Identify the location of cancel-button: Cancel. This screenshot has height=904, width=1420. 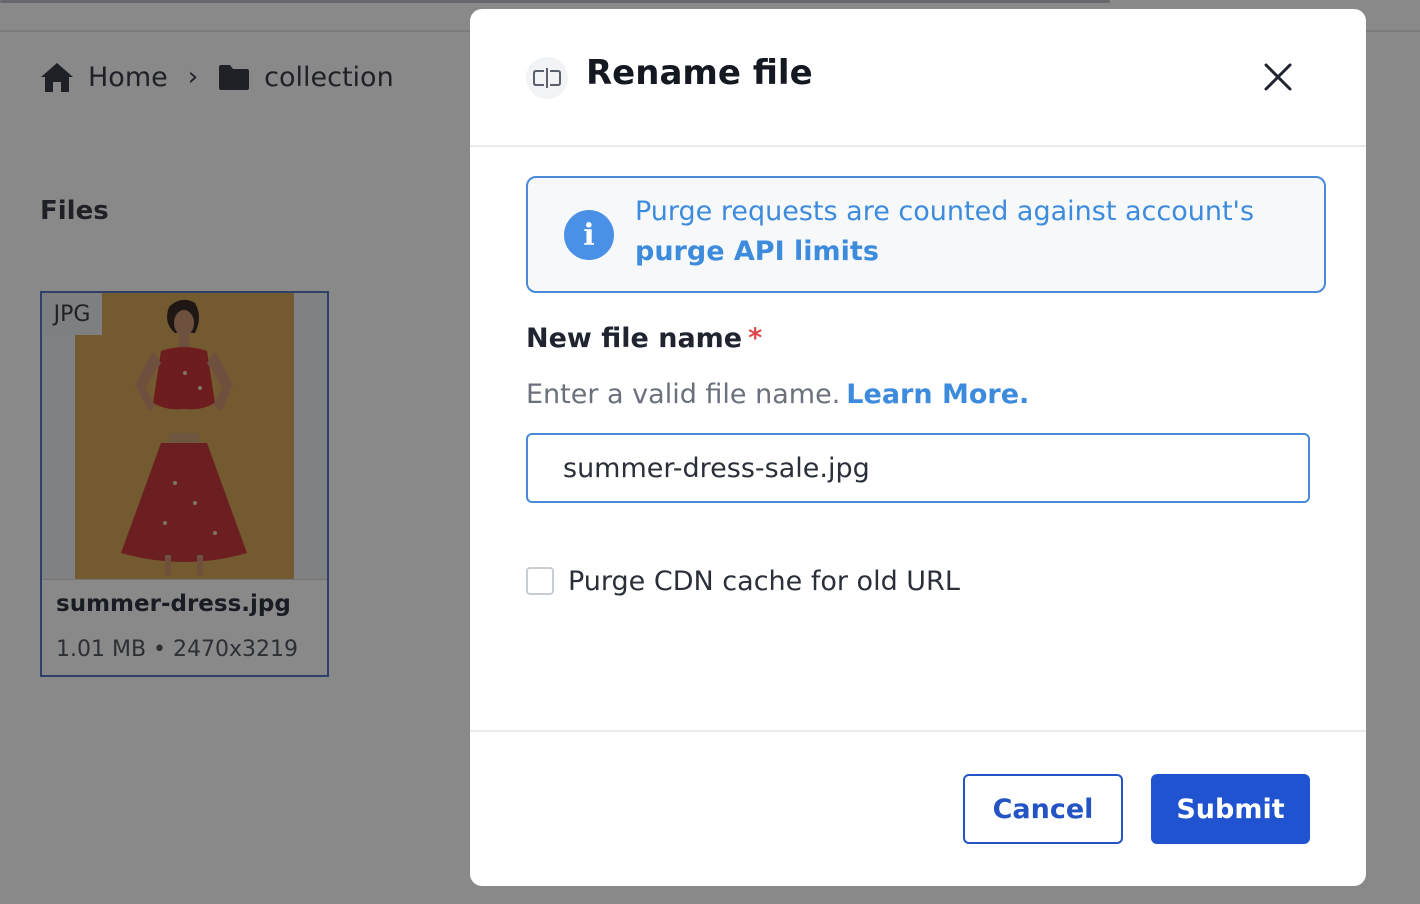
(1043, 809).